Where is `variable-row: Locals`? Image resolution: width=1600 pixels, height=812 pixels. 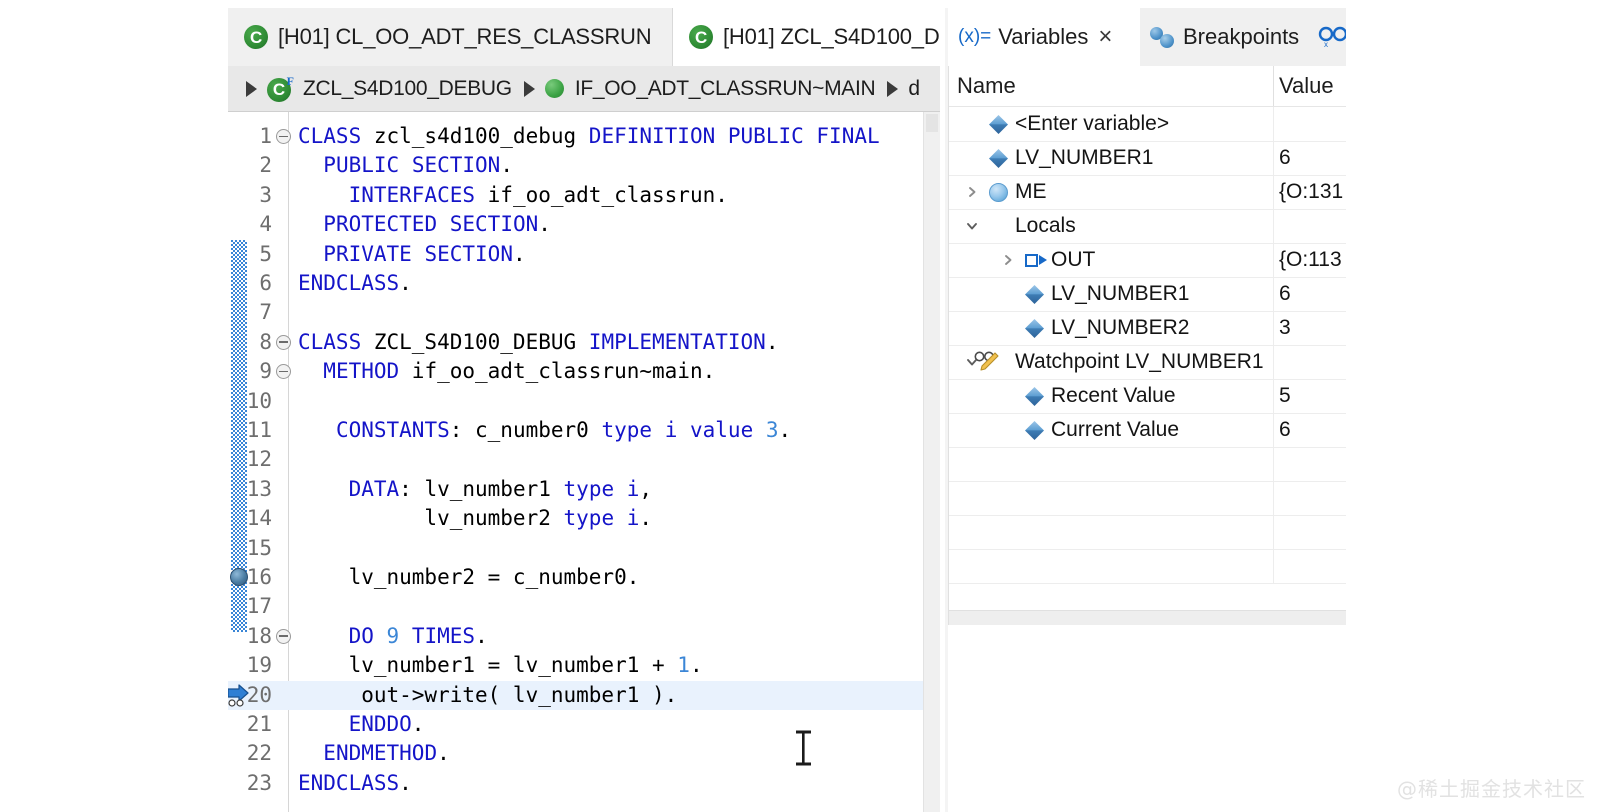 variable-row: Locals is located at coordinates (1147, 226).